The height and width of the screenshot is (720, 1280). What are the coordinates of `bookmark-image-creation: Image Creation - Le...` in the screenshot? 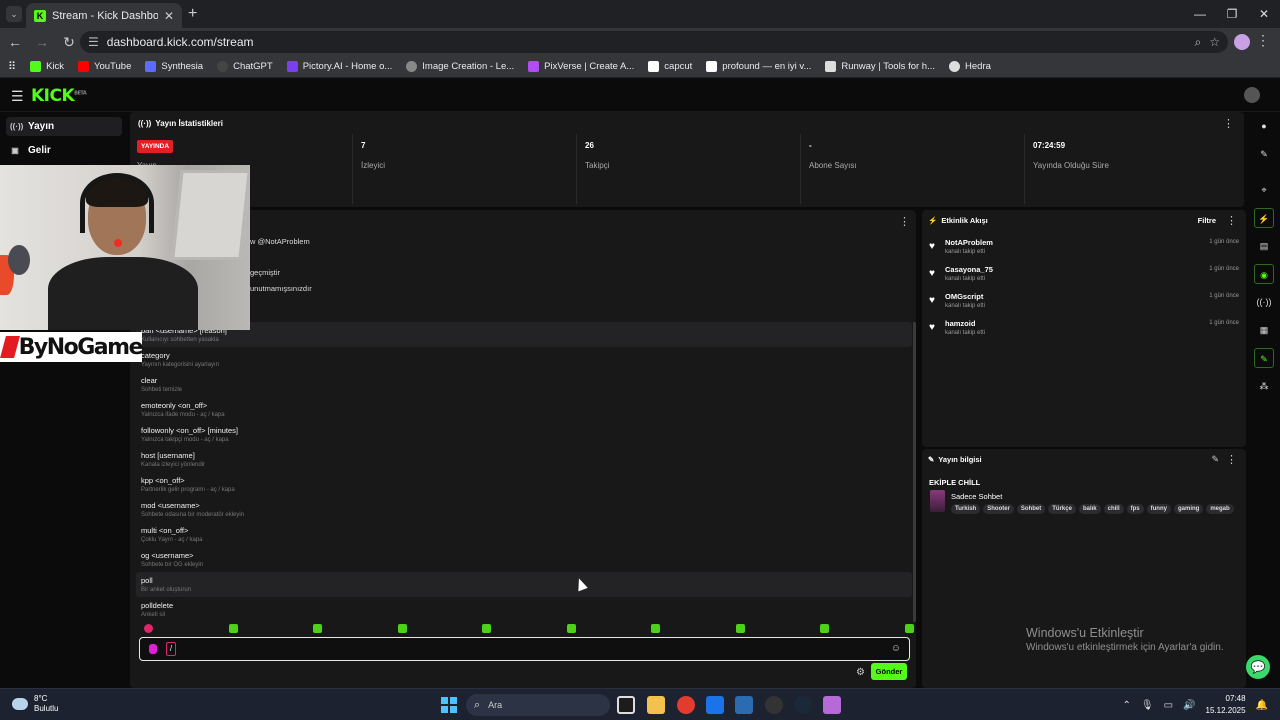 It's located at (460, 66).